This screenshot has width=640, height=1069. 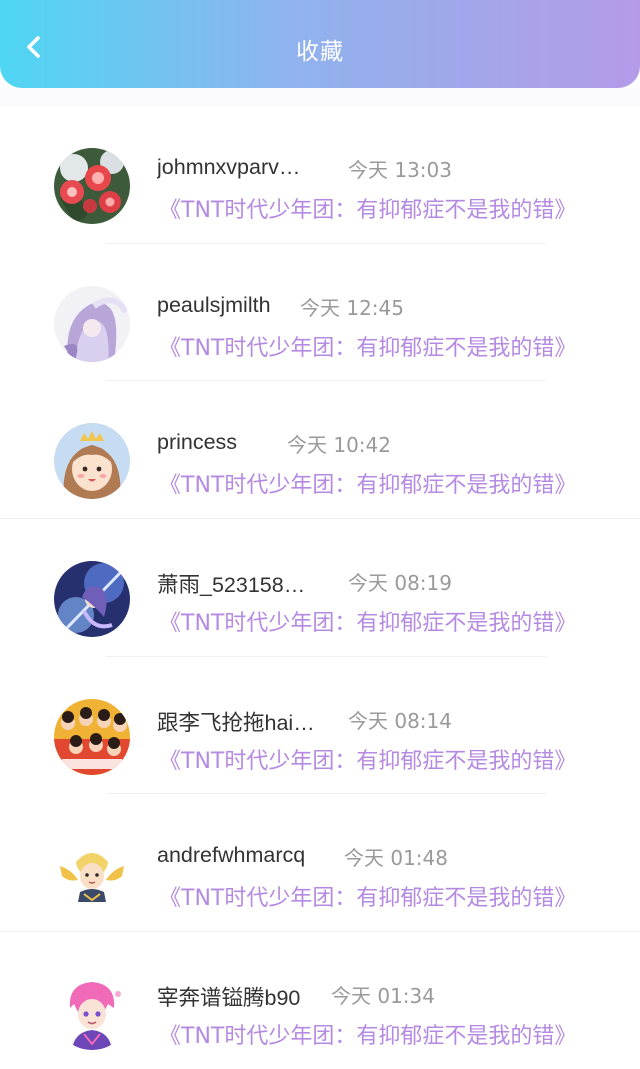 What do you see at coordinates (320, 1000) in the screenshot?
I see `list-item: 宰奔谱镒腾b90 今天 01:34 《TNT时代少年团：有抑郁症不是我的错》` at bounding box center [320, 1000].